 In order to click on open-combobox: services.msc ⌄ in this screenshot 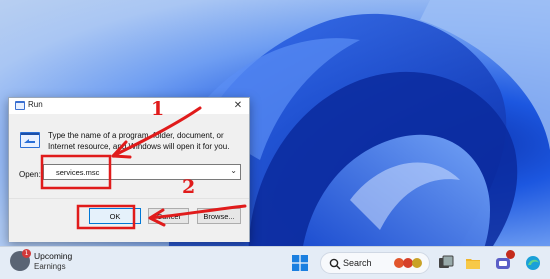, I will do `click(142, 172)`.